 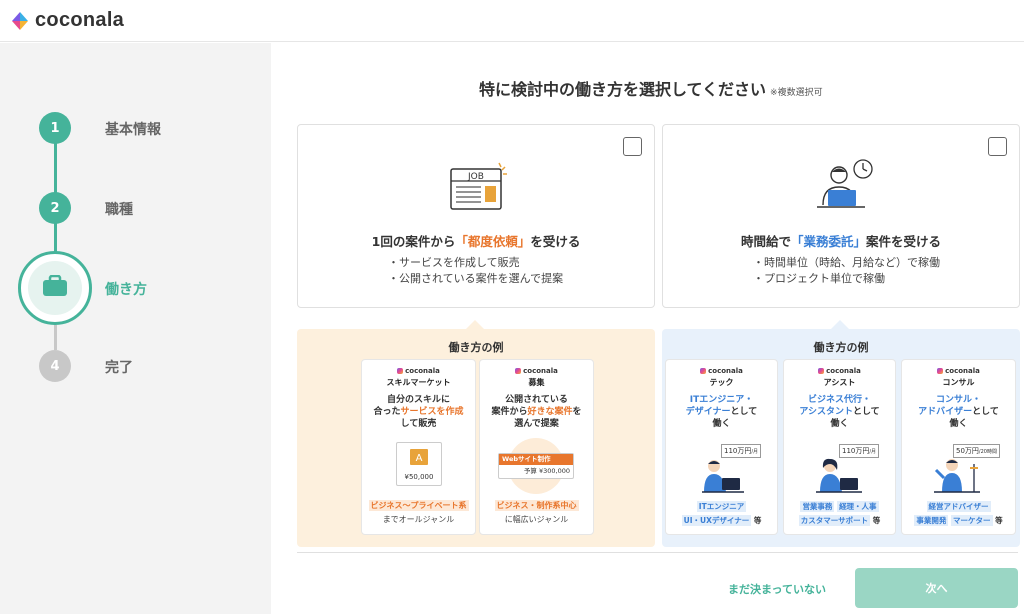 What do you see at coordinates (839, 412) in the screenshot?
I see `example-desc: ビジネス代行・ アシスタントとして 働く` at bounding box center [839, 412].